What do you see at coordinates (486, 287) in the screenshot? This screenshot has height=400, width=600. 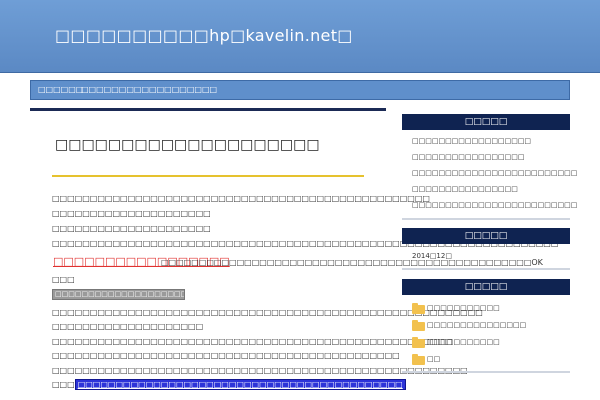 I see `widget-title-categories: □□□□□` at bounding box center [486, 287].